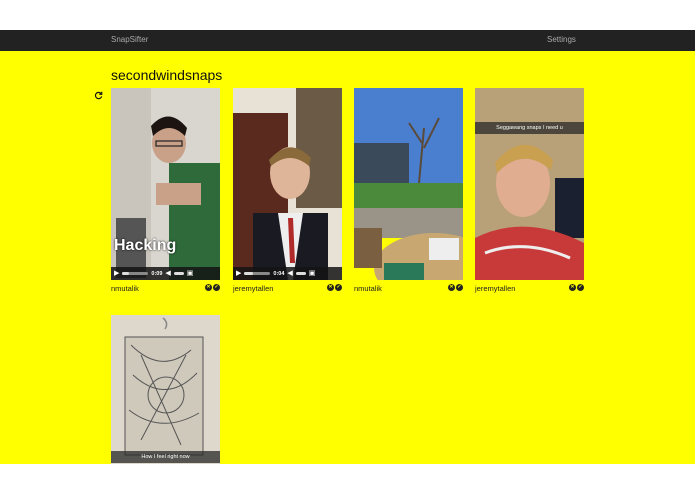 This screenshot has height=494, width=695. What do you see at coordinates (529, 128) in the screenshot?
I see `snap-caption: Seggawang snaps I need u` at bounding box center [529, 128].